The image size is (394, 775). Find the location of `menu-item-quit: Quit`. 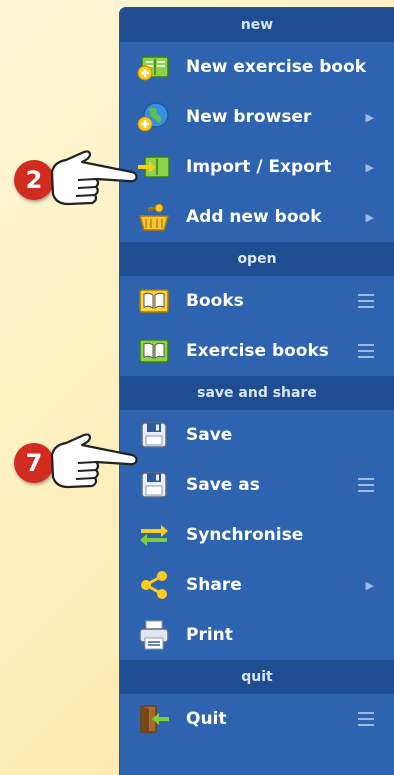

menu-item-quit: Quit is located at coordinates (257, 719).